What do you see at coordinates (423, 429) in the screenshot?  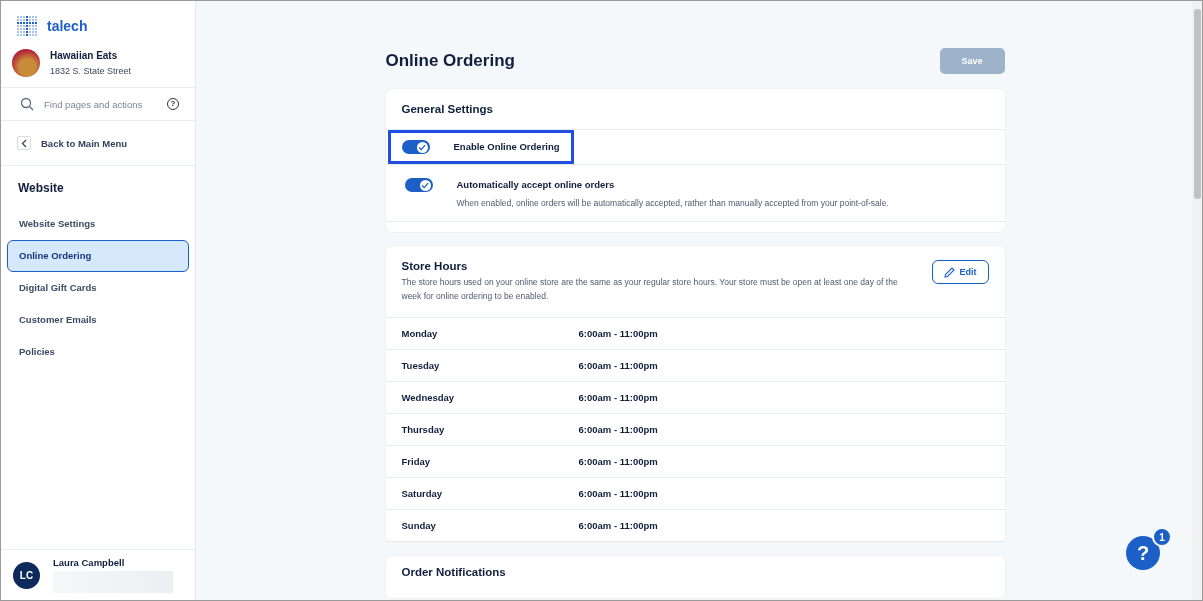 I see `day-label: Thursday` at bounding box center [423, 429].